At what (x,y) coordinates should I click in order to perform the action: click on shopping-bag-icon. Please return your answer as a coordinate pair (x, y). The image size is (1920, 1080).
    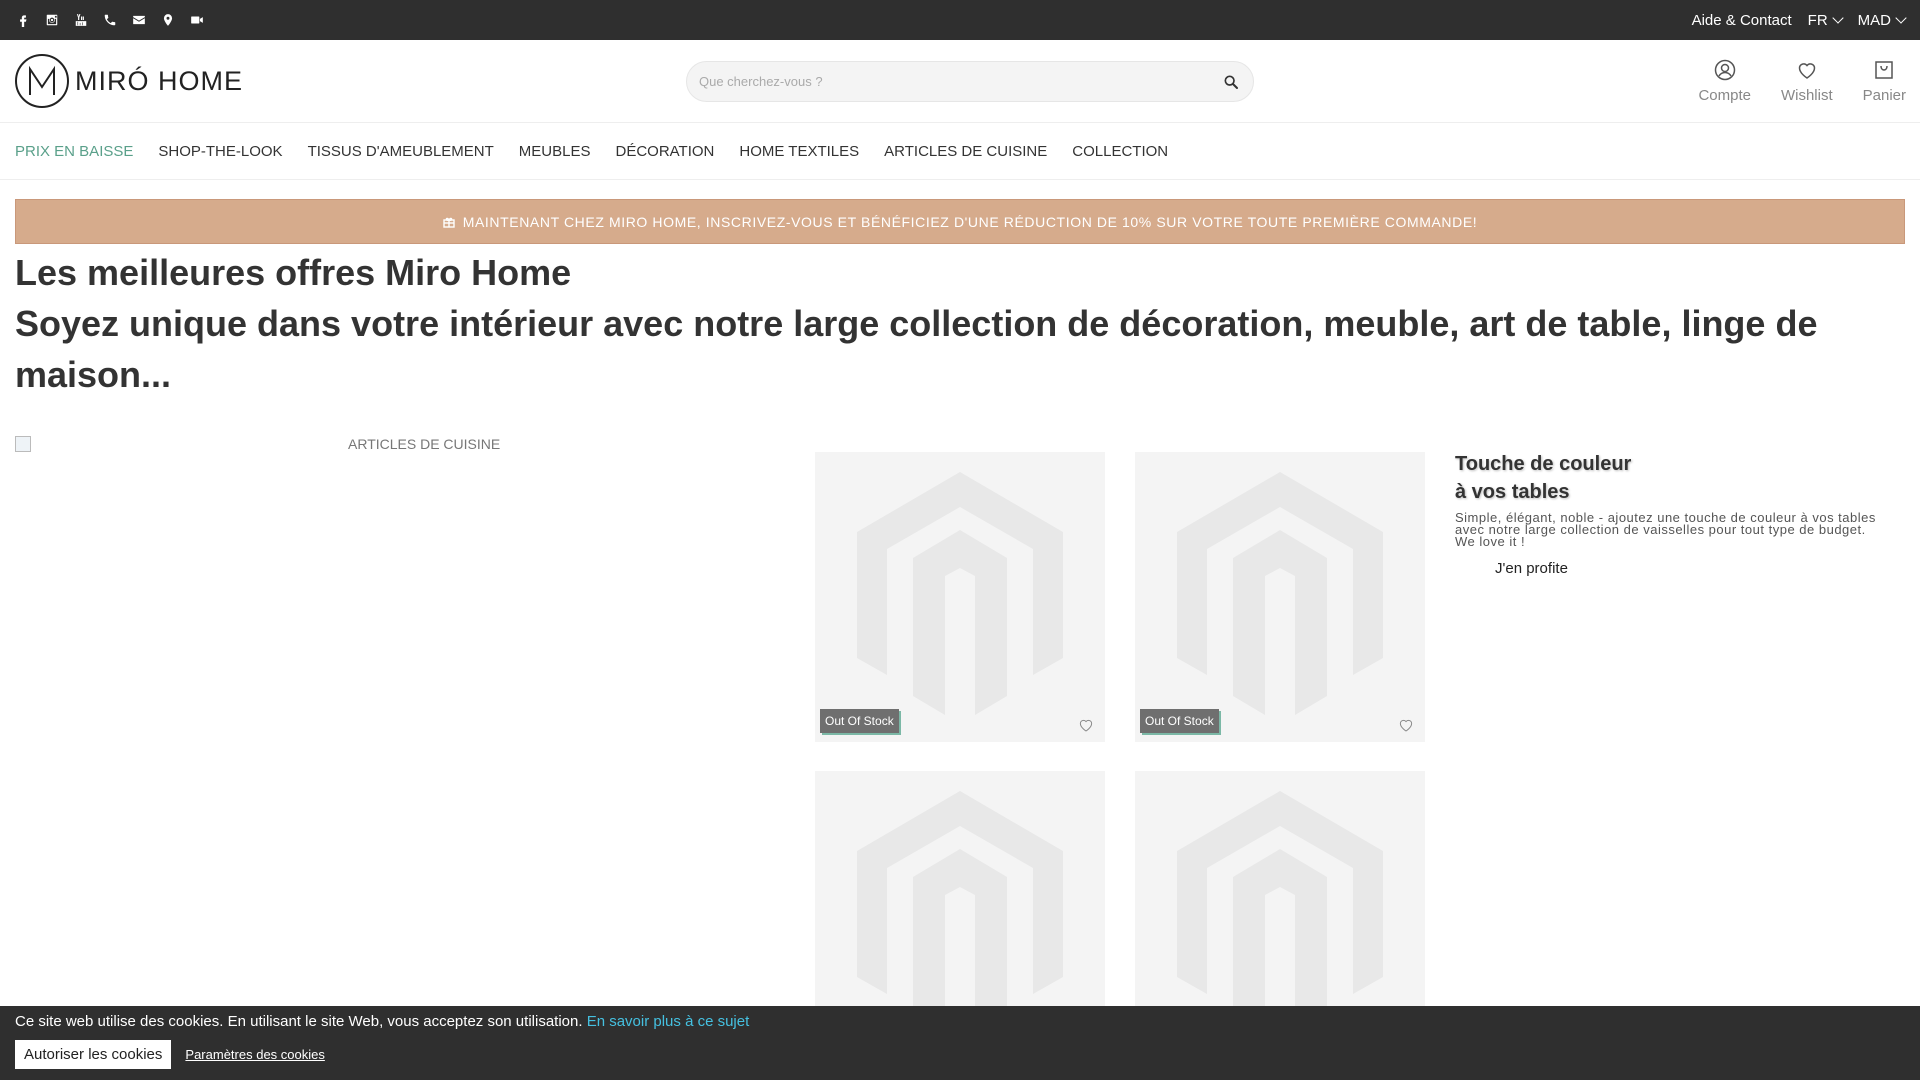
    Looking at the image, I should click on (1884, 70).